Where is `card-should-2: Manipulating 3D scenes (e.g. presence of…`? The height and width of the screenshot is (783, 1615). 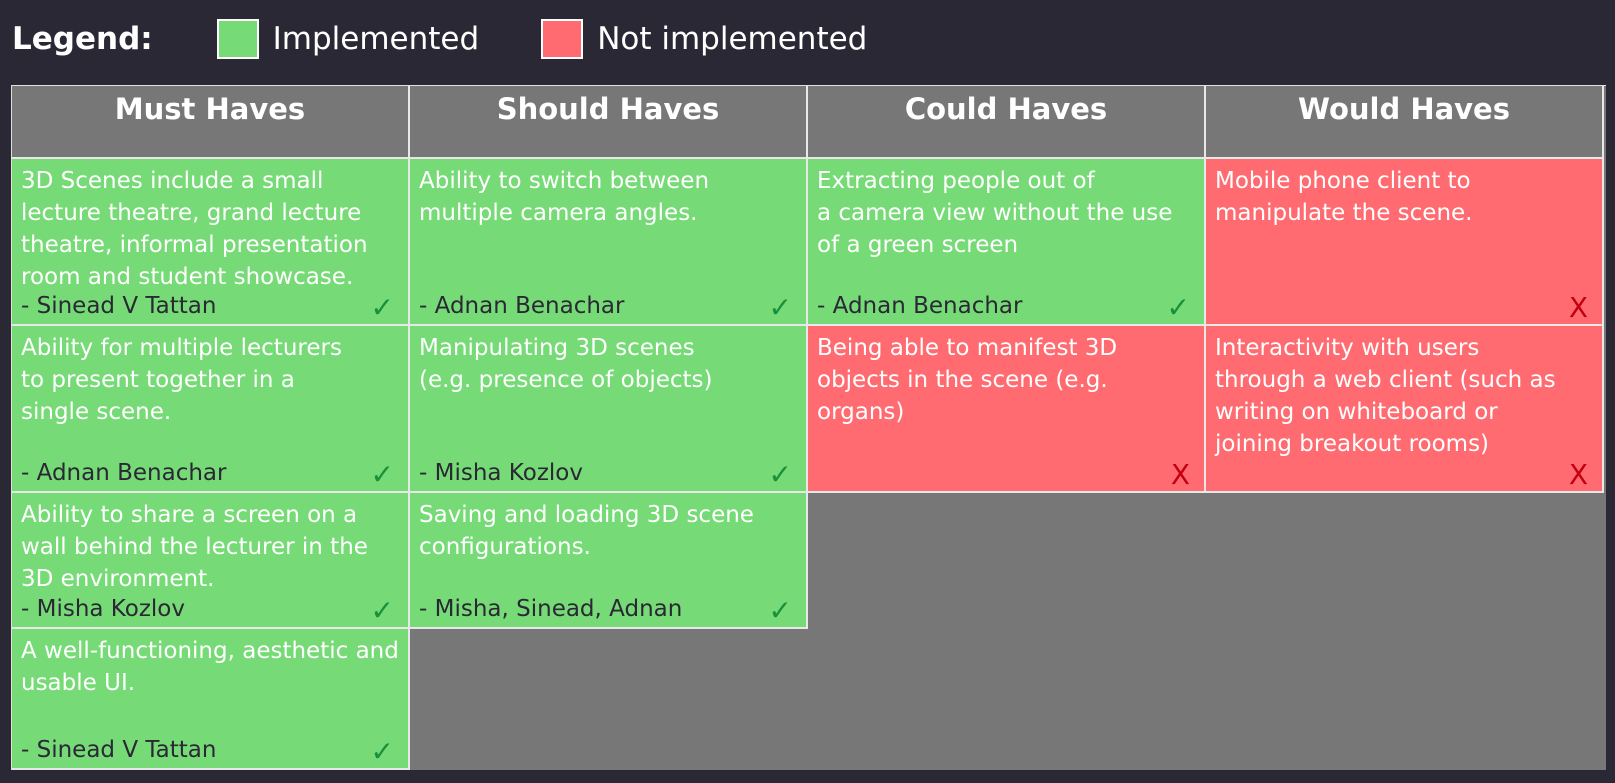
card-should-2: Manipulating 3D scenes (e.g. presence of… is located at coordinates (609, 409).